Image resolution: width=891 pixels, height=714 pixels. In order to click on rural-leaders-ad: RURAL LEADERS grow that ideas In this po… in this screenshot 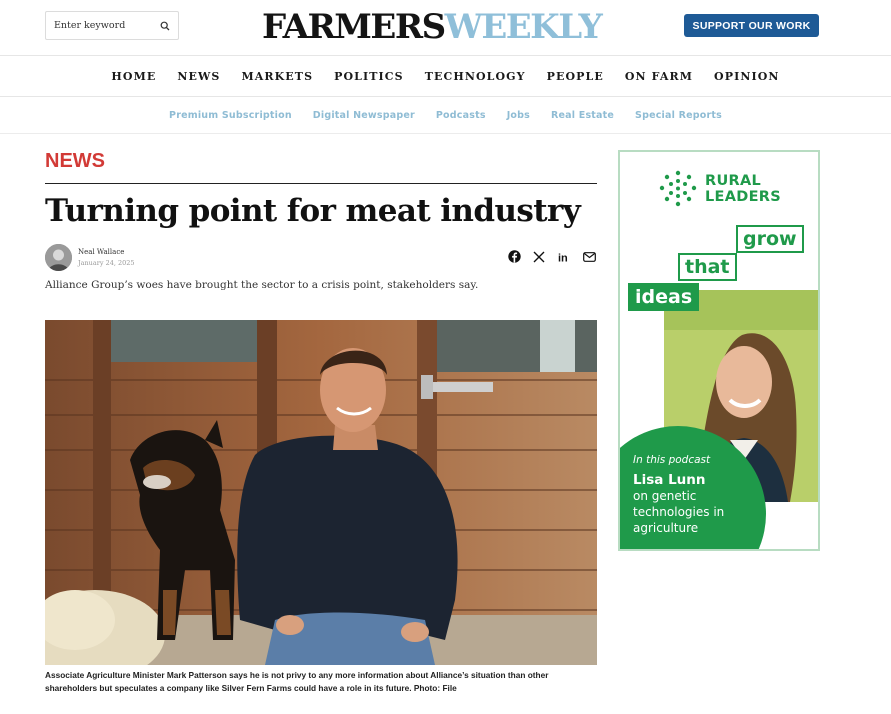, I will do `click(719, 350)`.